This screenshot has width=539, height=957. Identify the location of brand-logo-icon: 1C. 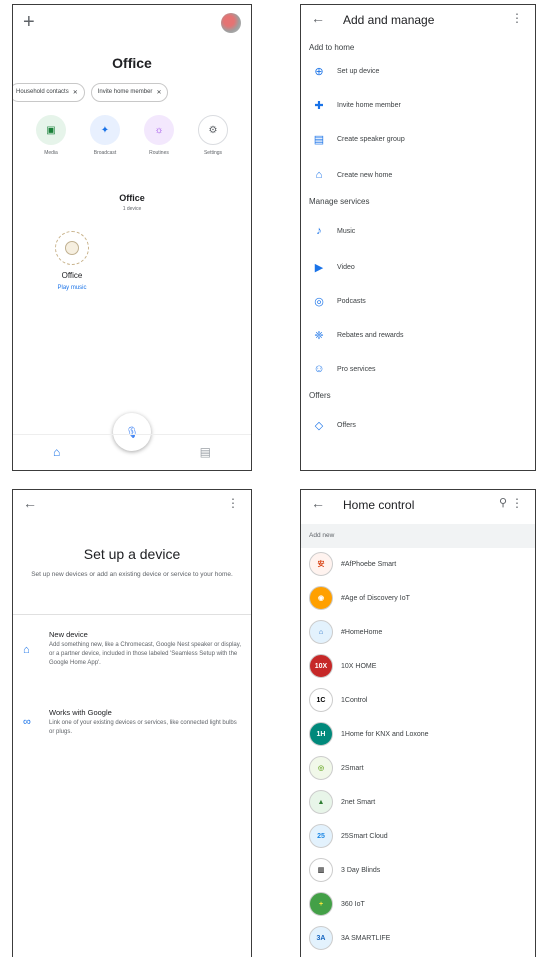
(321, 700).